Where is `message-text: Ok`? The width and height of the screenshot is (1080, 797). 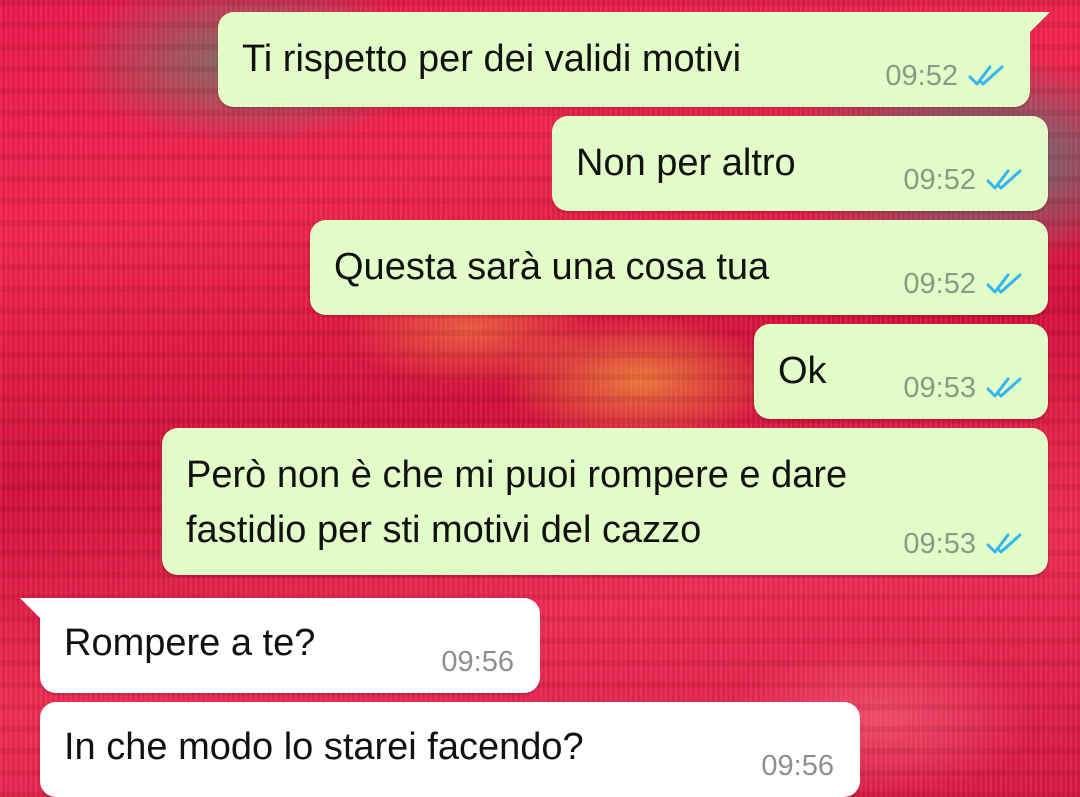
message-text: Ok is located at coordinates (802, 371).